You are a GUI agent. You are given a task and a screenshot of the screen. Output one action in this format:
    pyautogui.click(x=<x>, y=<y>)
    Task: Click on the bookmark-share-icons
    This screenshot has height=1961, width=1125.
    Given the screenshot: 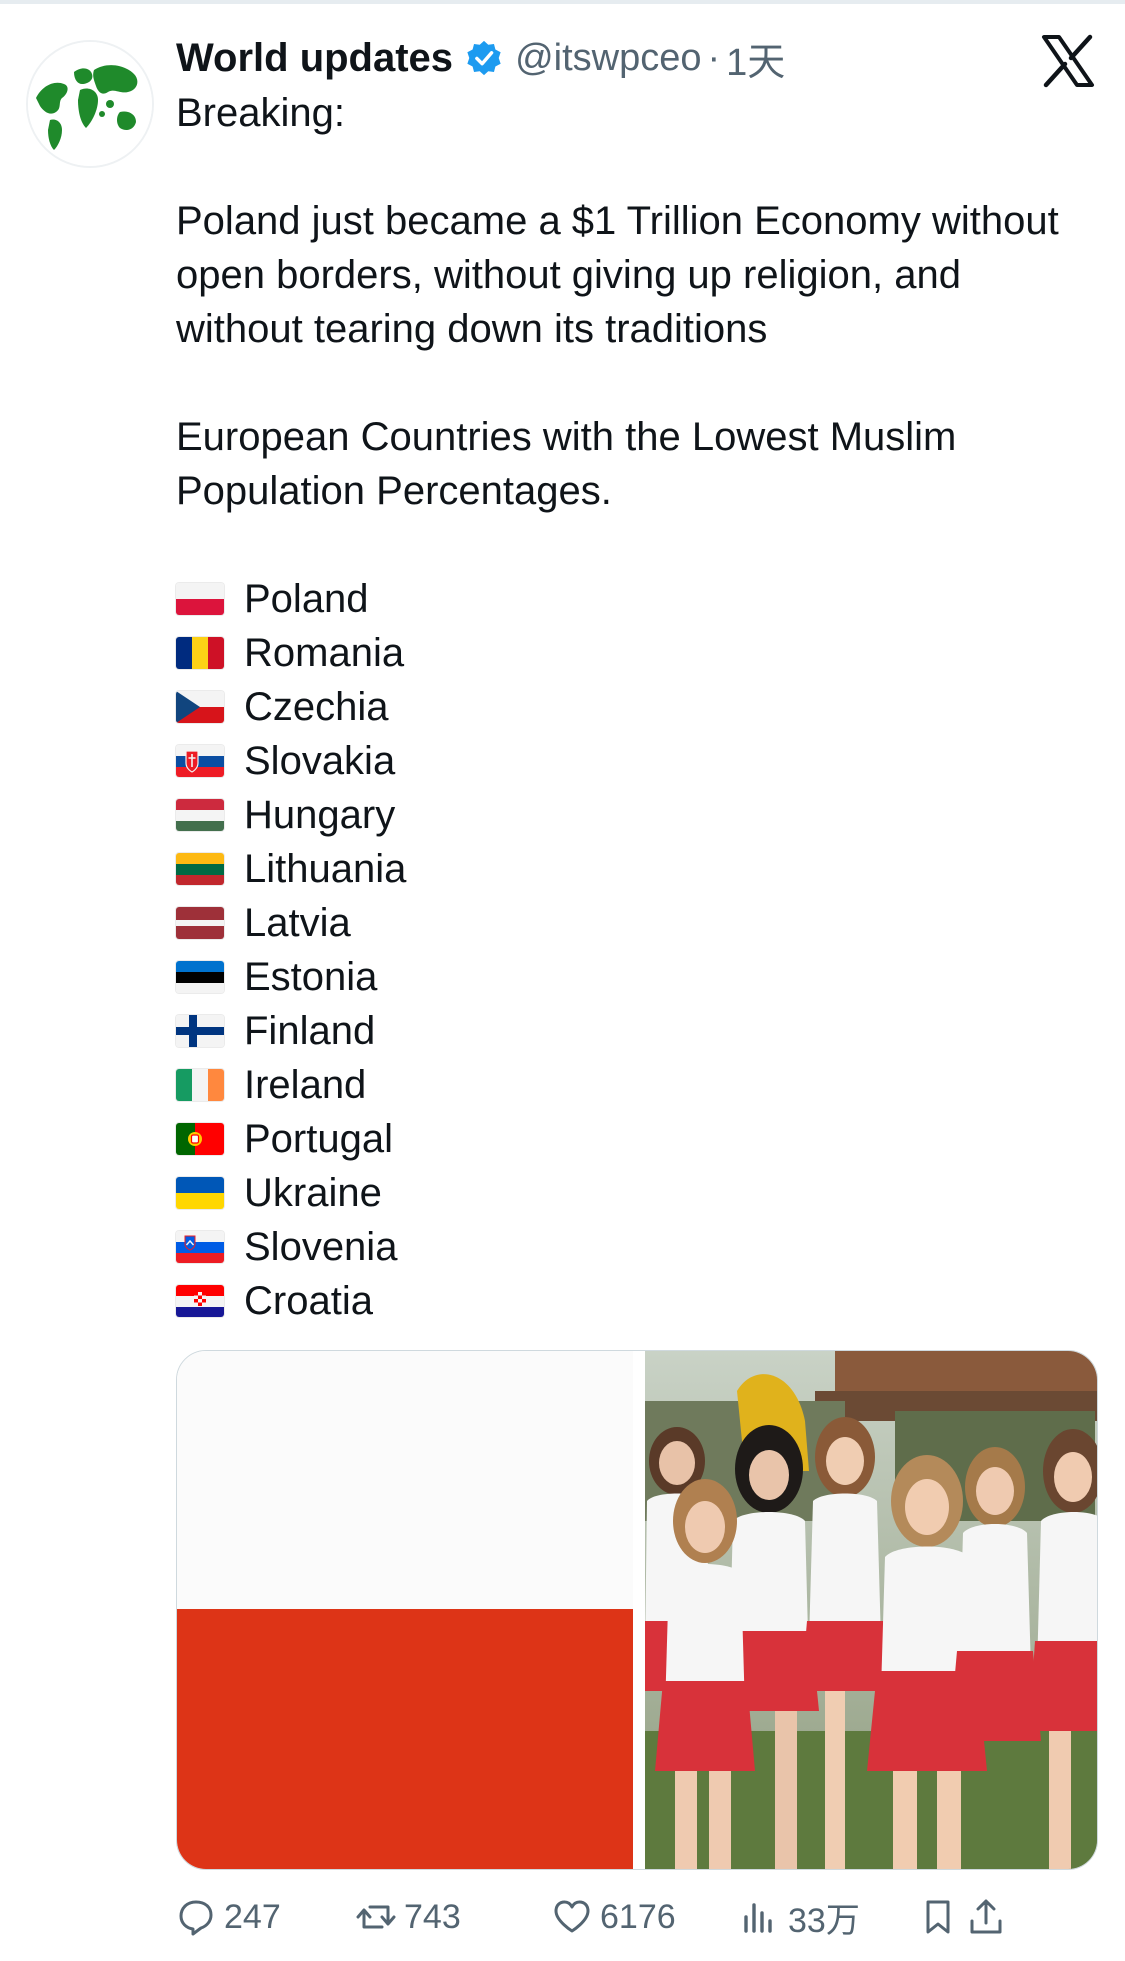 What is the action you would take?
    pyautogui.click(x=1007, y=1917)
    